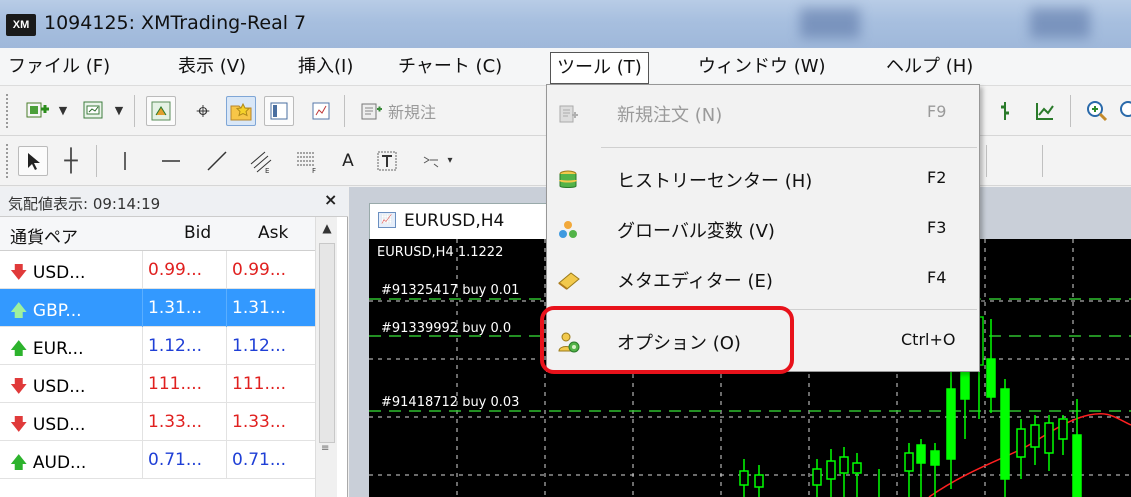 This screenshot has height=497, width=1131. I want to click on meta-editor-icon, so click(568, 280).